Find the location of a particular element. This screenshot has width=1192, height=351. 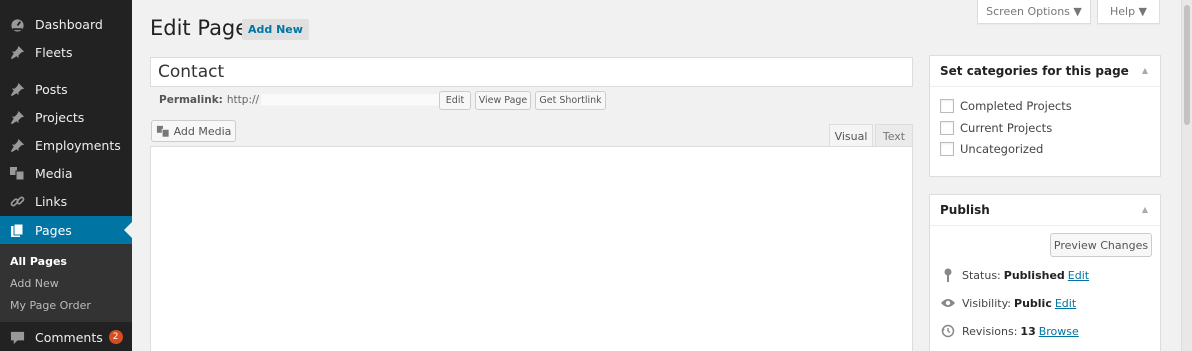

sidebar-item-label: Pages is located at coordinates (53, 230).